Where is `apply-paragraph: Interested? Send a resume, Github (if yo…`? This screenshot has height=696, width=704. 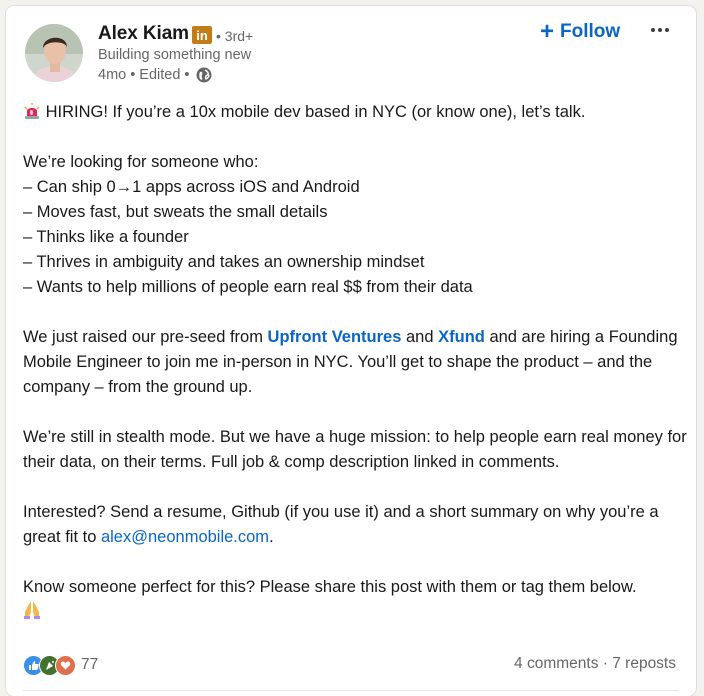 apply-paragraph: Interested? Send a resume, Github (if yo… is located at coordinates (341, 524).